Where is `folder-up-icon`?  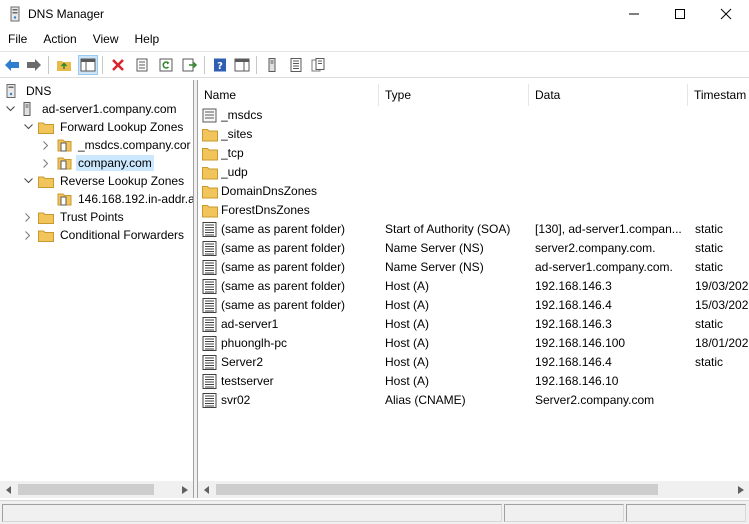
folder-up-icon is located at coordinates (64, 66).